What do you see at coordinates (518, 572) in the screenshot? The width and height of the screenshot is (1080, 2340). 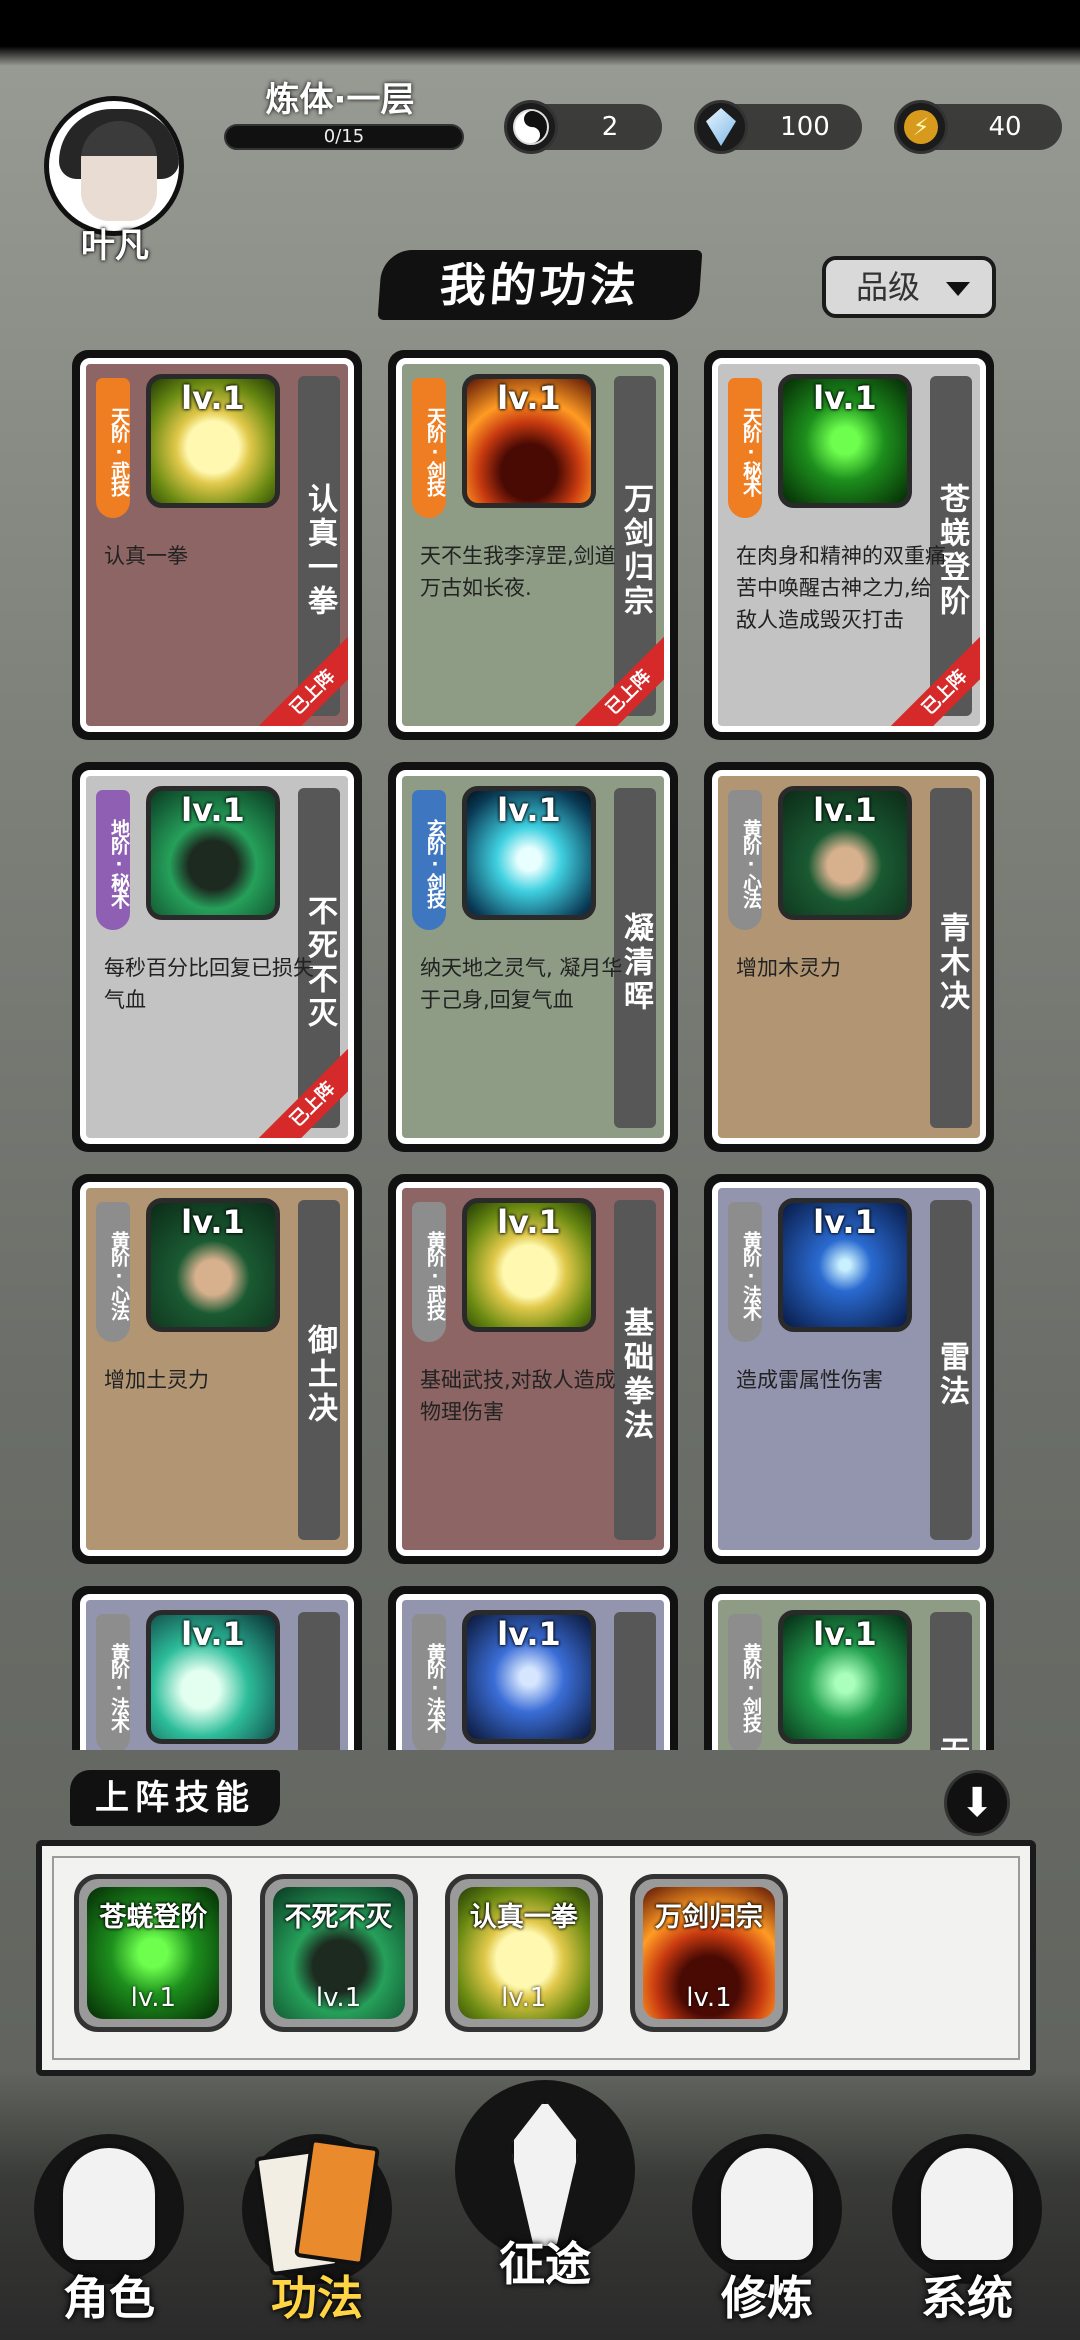 I see `skill-description: 天不生我李淳罡,剑道万古如长夜.` at bounding box center [518, 572].